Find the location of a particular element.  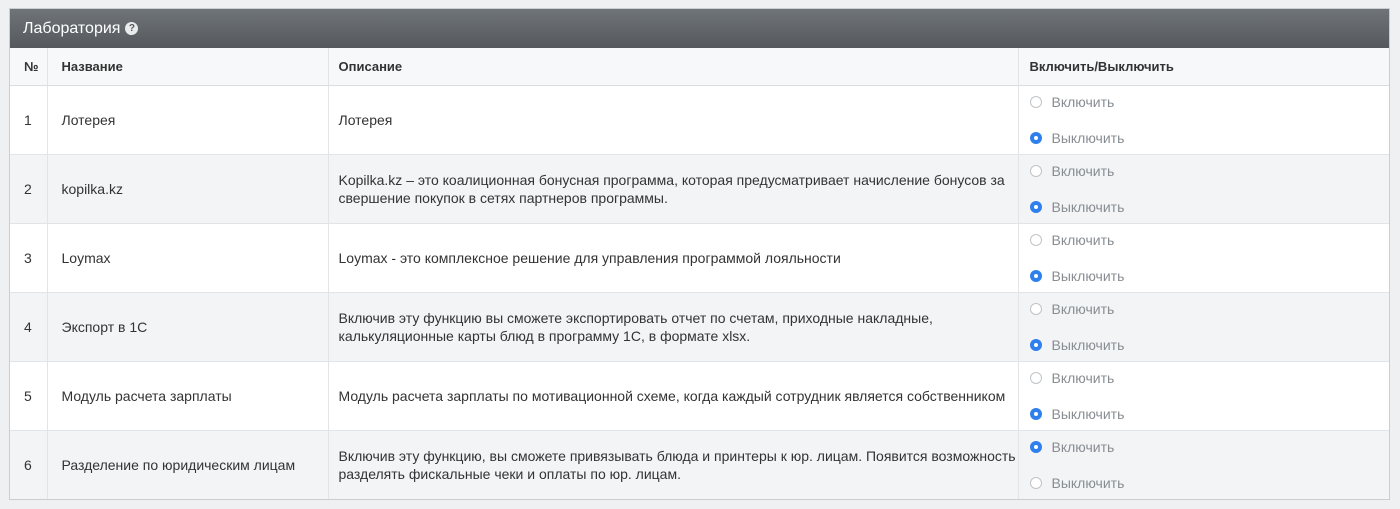

row-number: 2 is located at coordinates (28, 189).